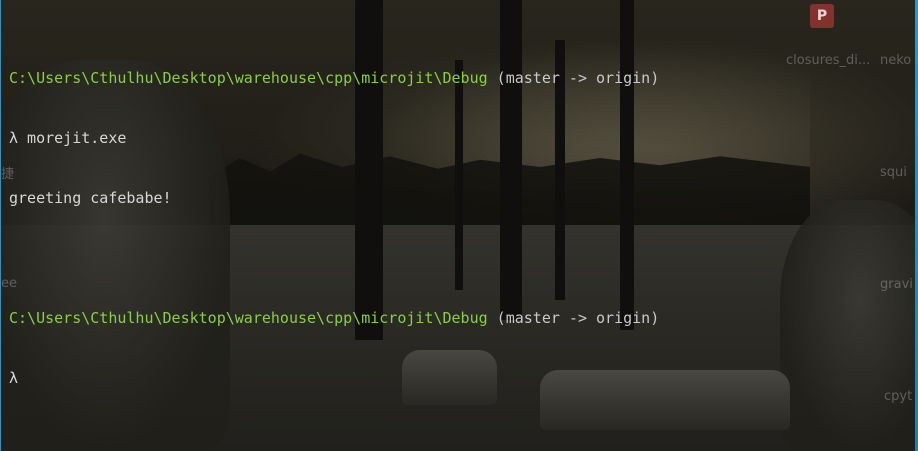  I want to click on window-left-border, so click(0, 225).